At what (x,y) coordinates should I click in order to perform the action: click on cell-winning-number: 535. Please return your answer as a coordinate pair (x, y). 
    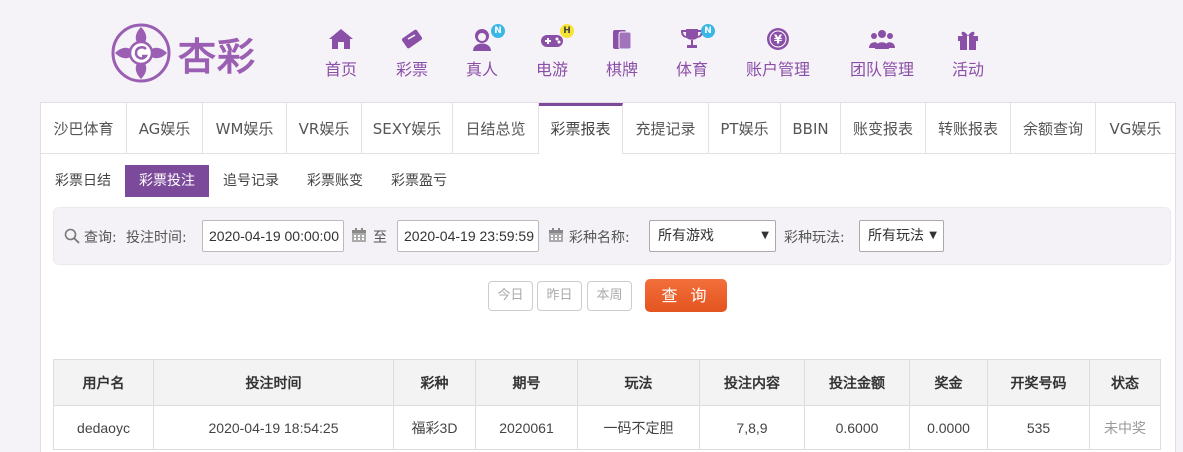
    Looking at the image, I should click on (1038, 427).